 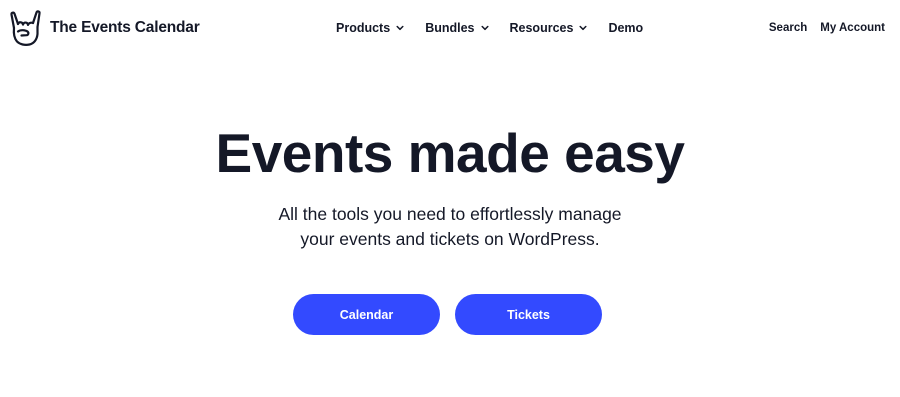 What do you see at coordinates (450, 153) in the screenshot?
I see `hero-title: Events made easy` at bounding box center [450, 153].